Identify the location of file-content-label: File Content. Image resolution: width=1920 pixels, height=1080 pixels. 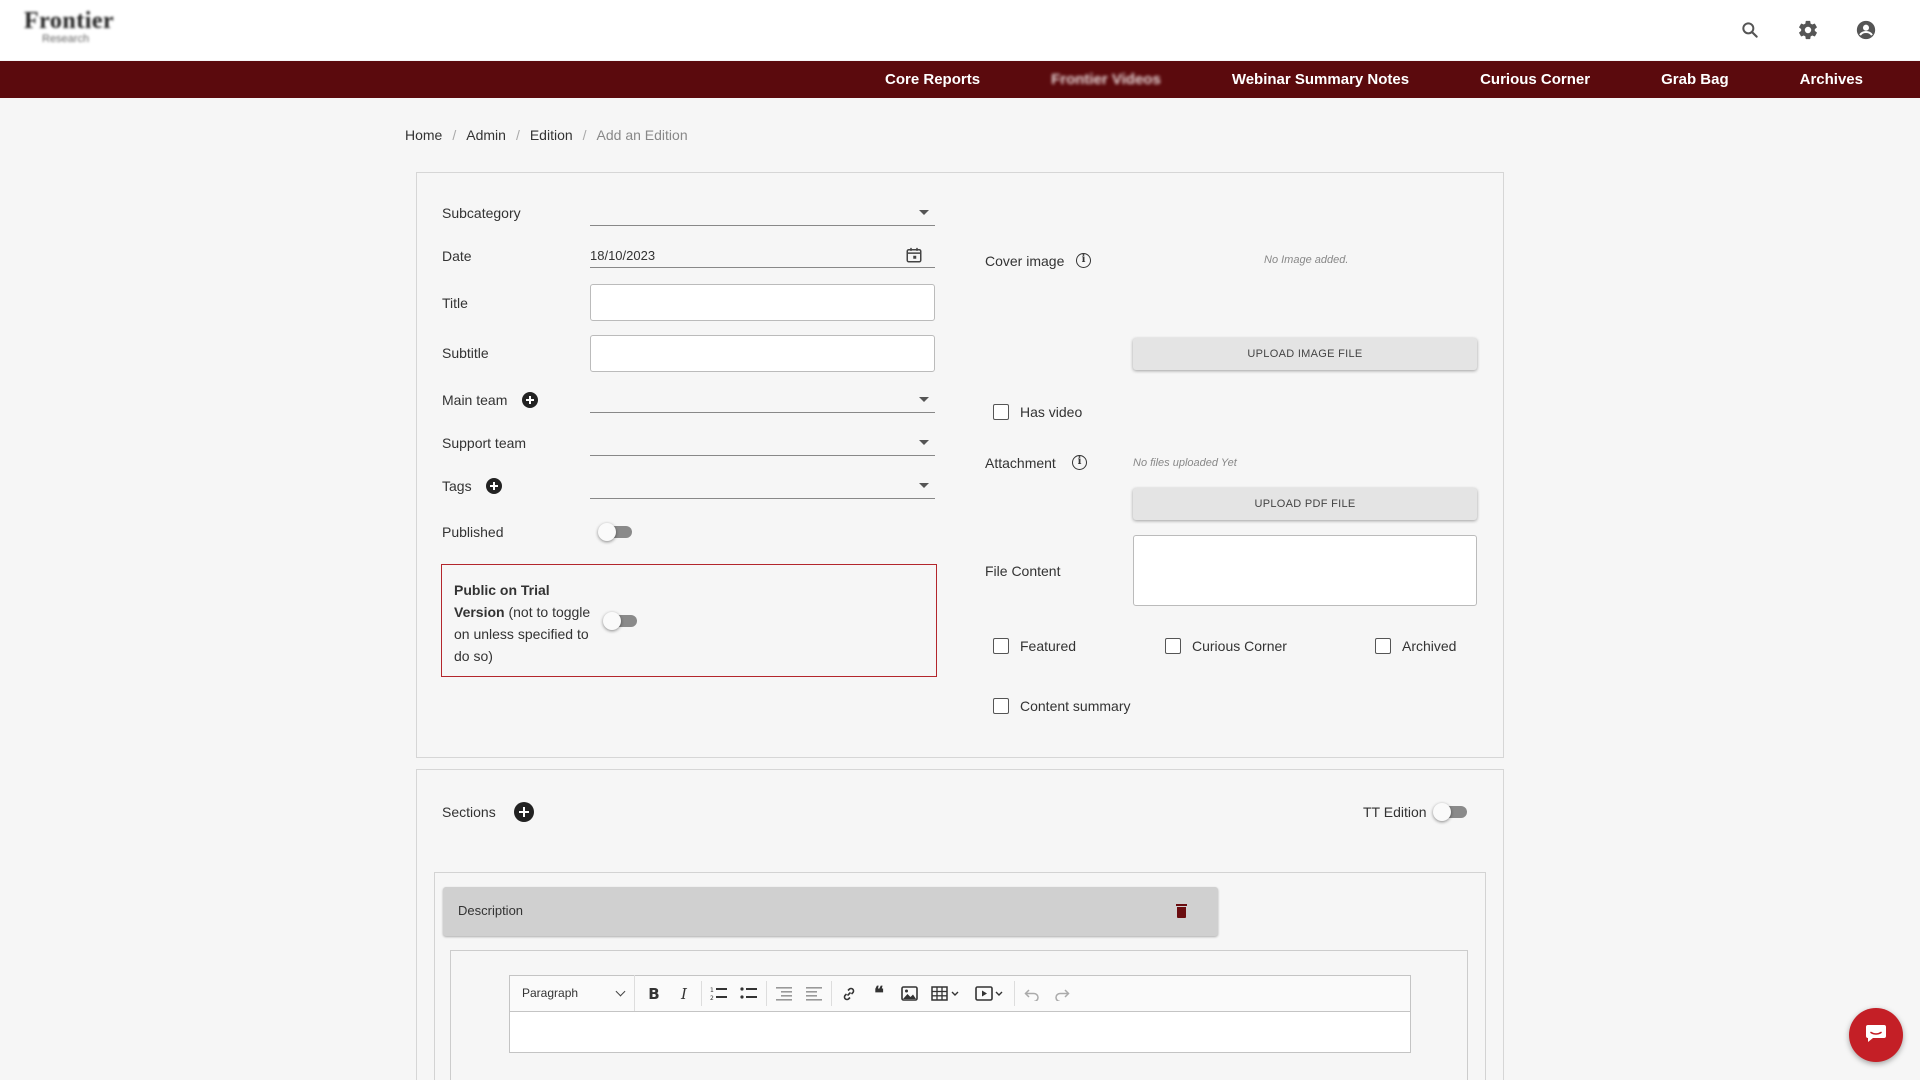
(1023, 571).